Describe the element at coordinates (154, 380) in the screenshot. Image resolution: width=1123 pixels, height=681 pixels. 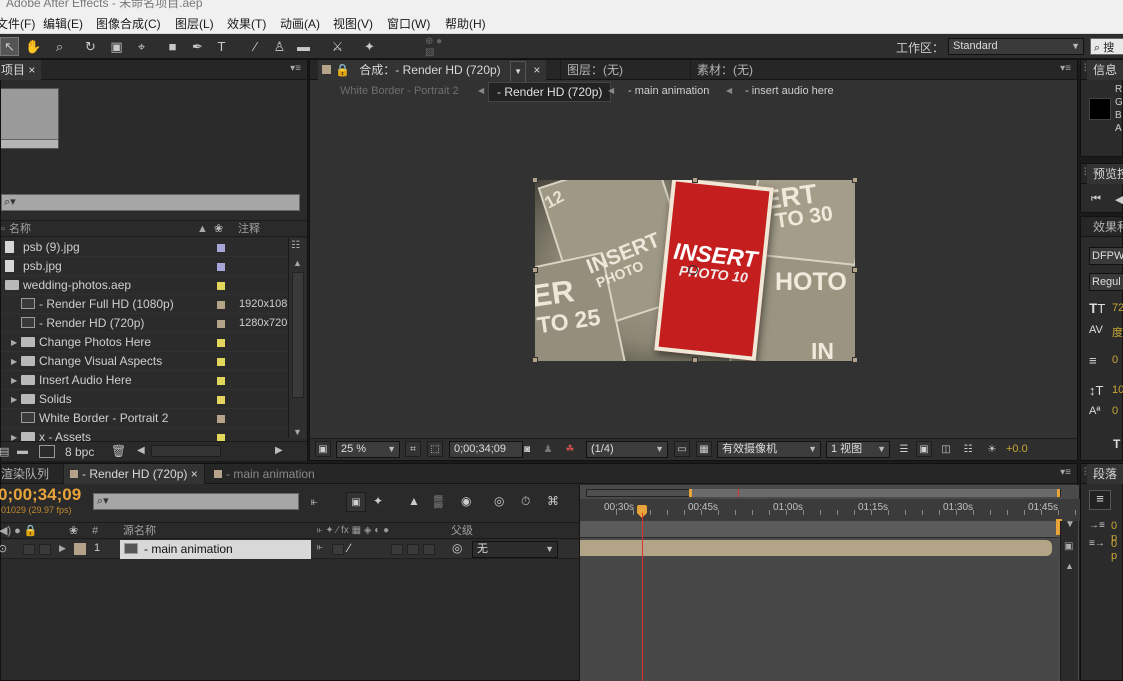
I see `project-item-row: ▶ Insert Audio Here` at that location.